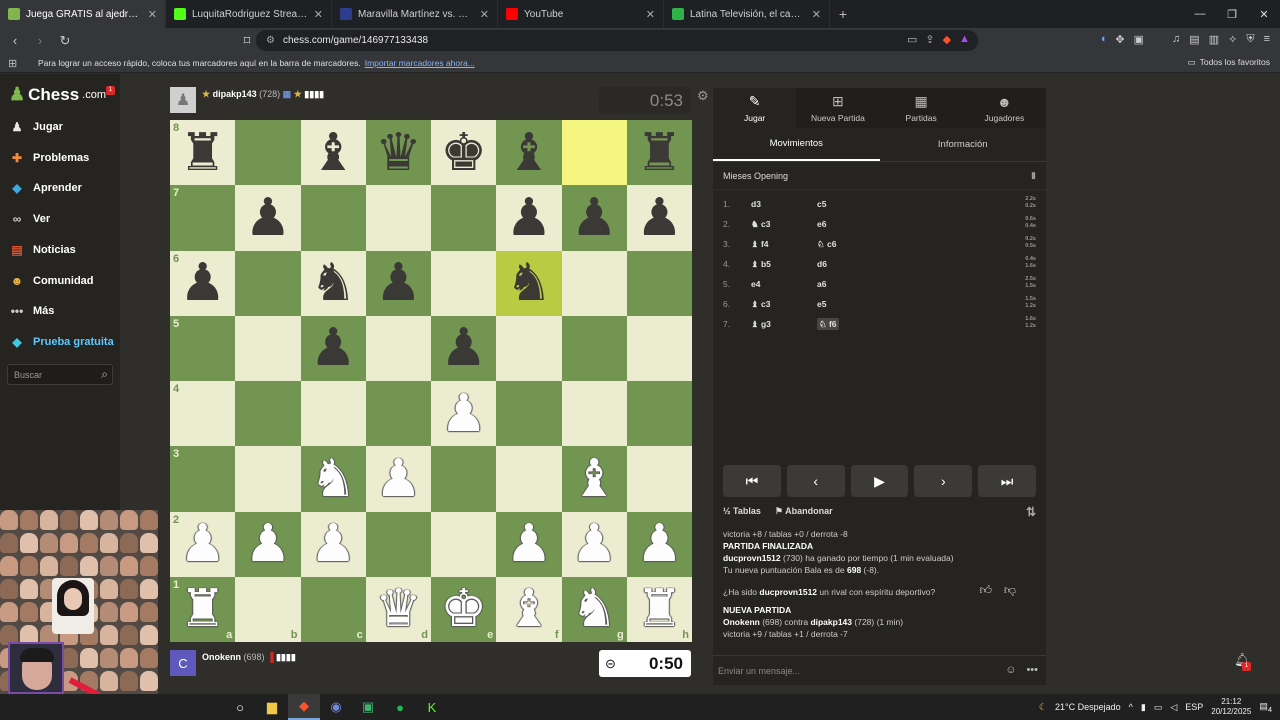 This screenshot has width=1280, height=720. What do you see at coordinates (837, 108) in the screenshot?
I see `tab-nueva-partida: ⊞ Nueva Partida` at bounding box center [837, 108].